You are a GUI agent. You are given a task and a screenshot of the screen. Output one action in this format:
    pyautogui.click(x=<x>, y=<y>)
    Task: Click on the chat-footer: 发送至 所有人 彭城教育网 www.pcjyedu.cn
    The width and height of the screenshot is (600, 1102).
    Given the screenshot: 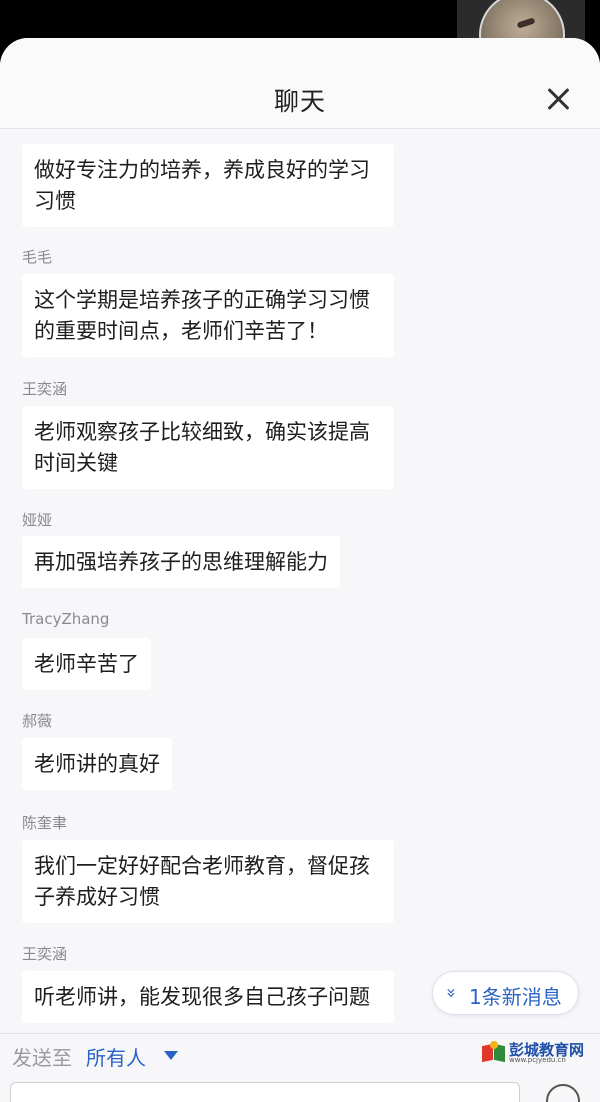 What is the action you would take?
    pyautogui.click(x=300, y=1067)
    